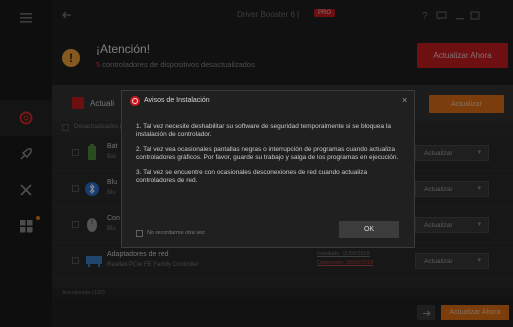 The width and height of the screenshot is (513, 327). Describe the element at coordinates (176, 233) in the screenshot. I see `dont-remind-label: No recordarme otra vez` at that location.